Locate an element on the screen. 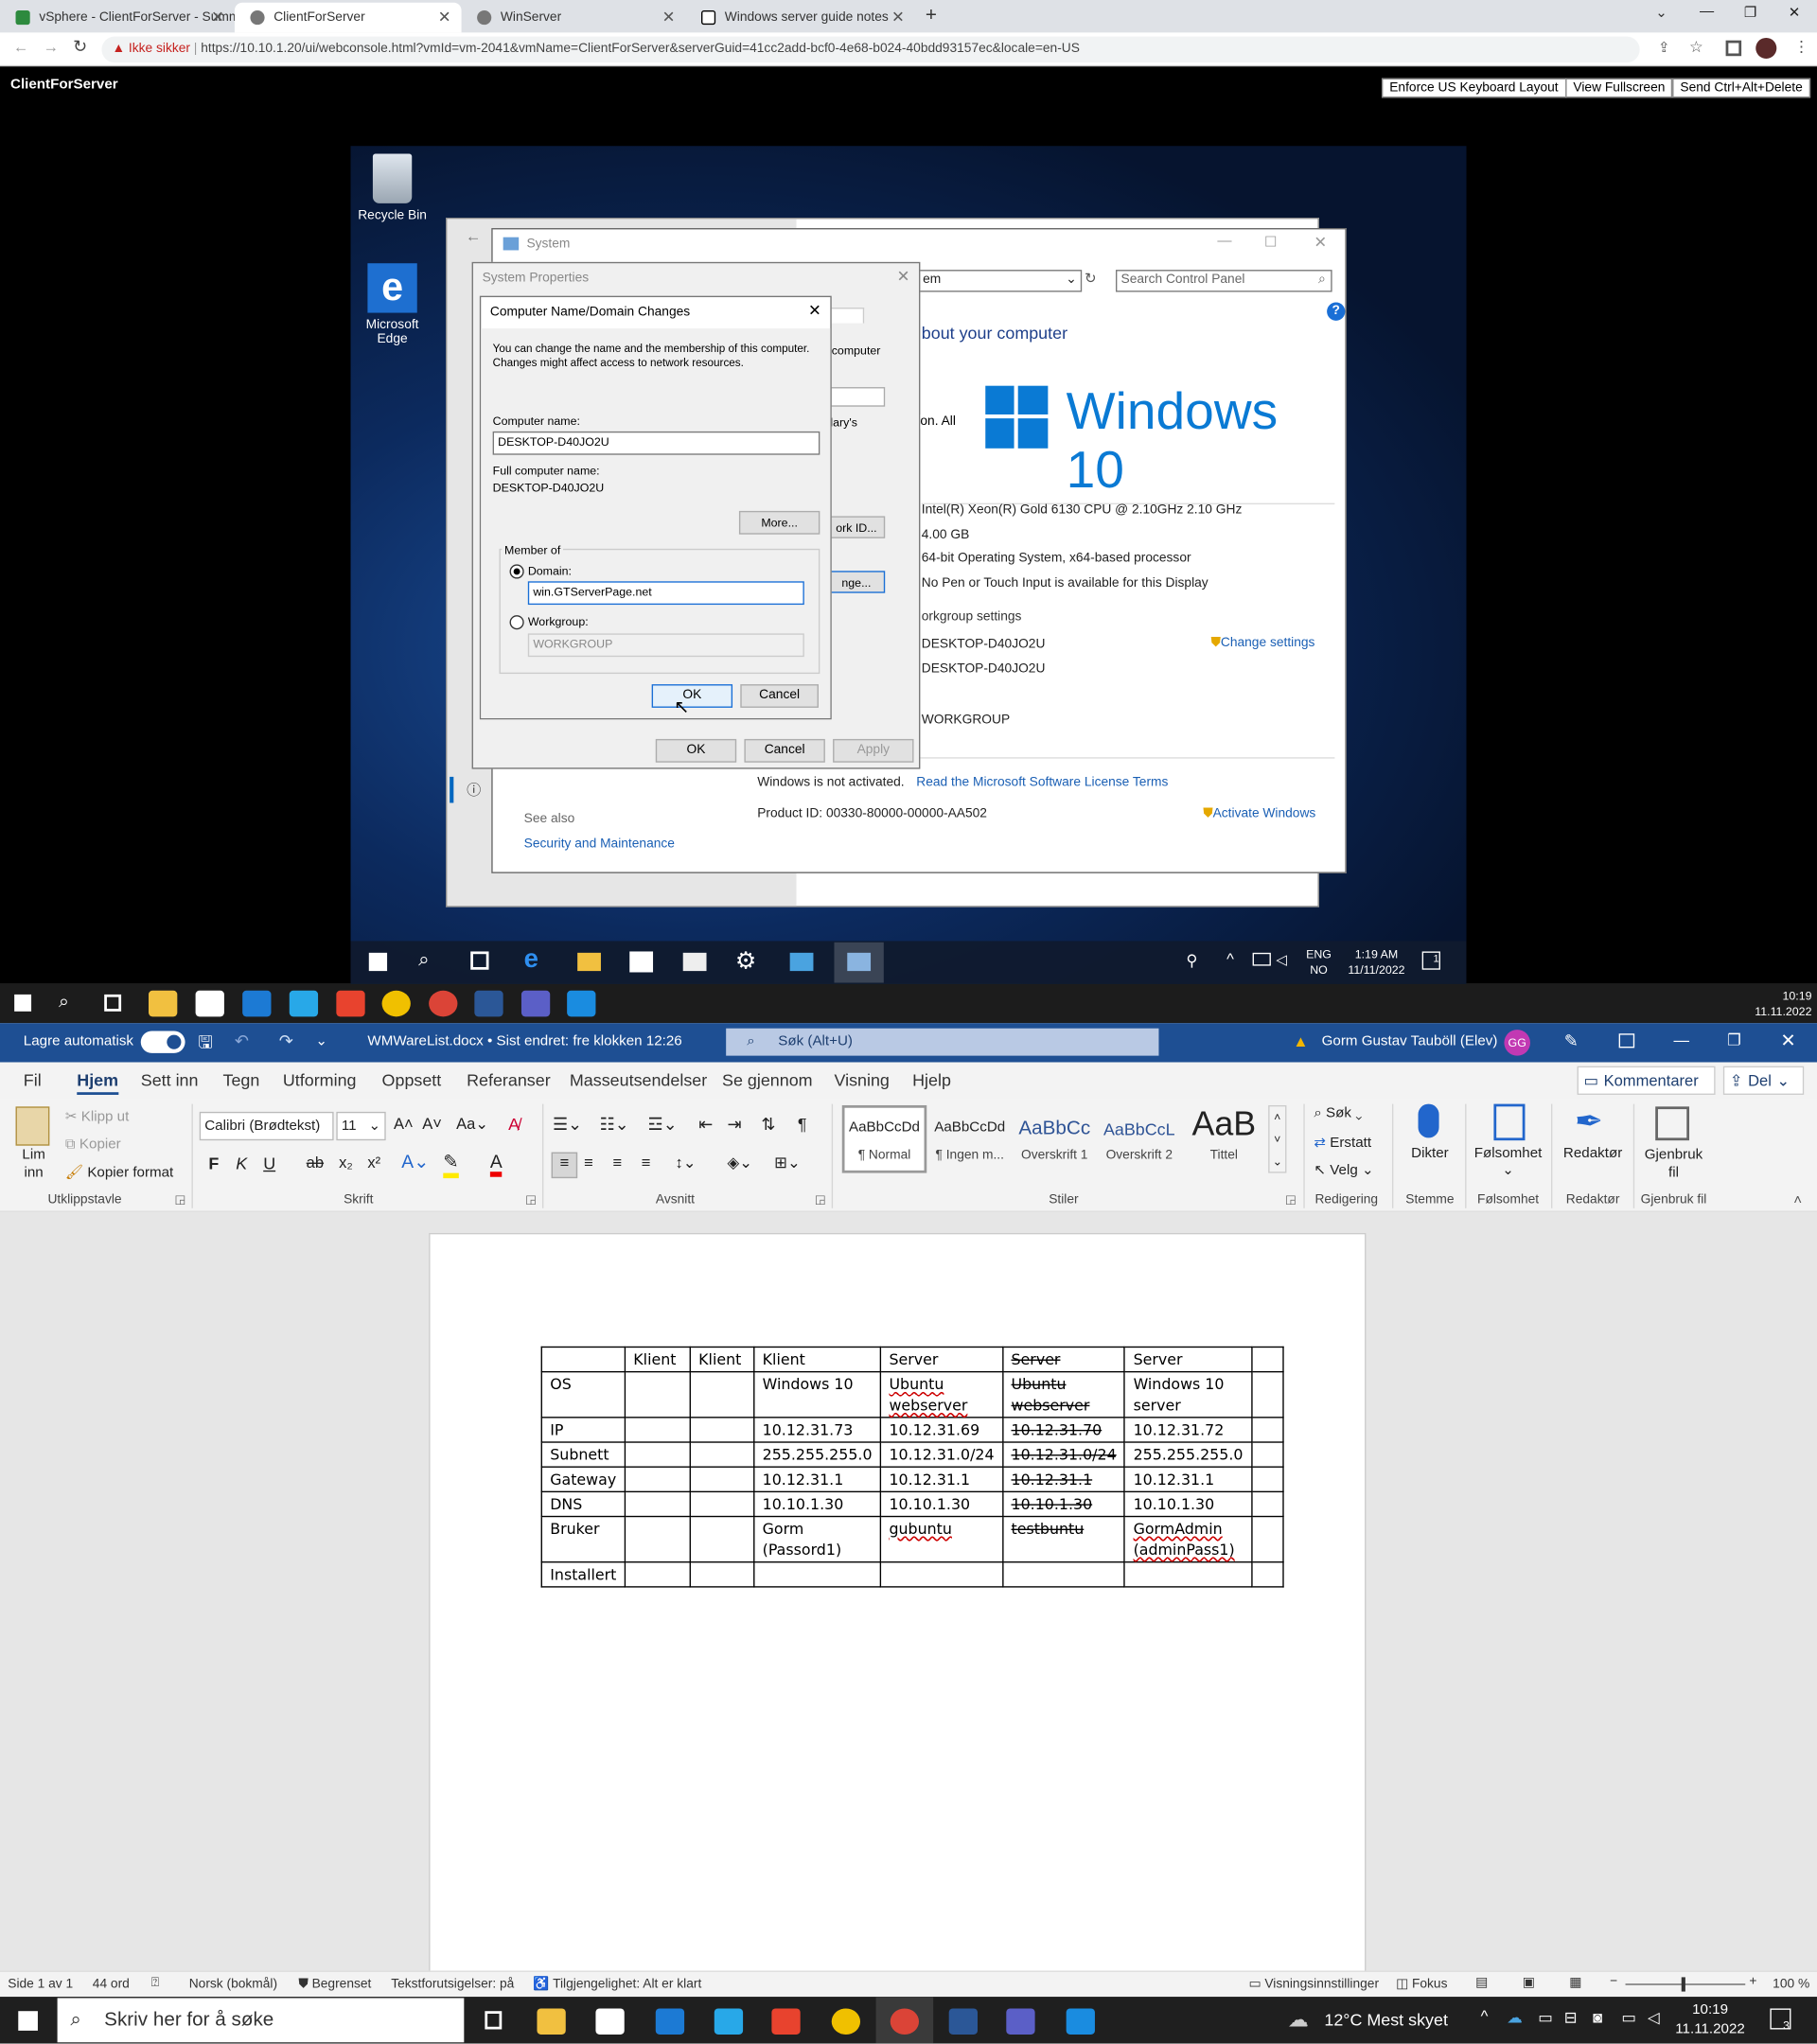 The height and width of the screenshot is (2044, 1817). tab-search-icon: ⌄ is located at coordinates (1661, 13).